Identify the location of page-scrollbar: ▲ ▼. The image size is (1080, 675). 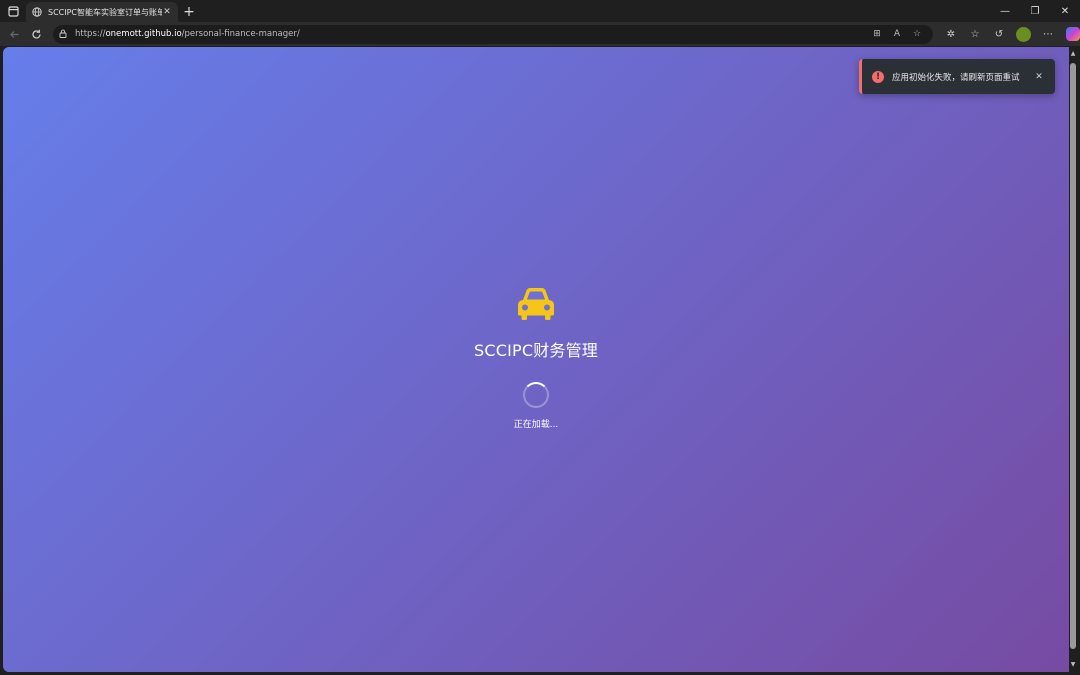
(1073, 359).